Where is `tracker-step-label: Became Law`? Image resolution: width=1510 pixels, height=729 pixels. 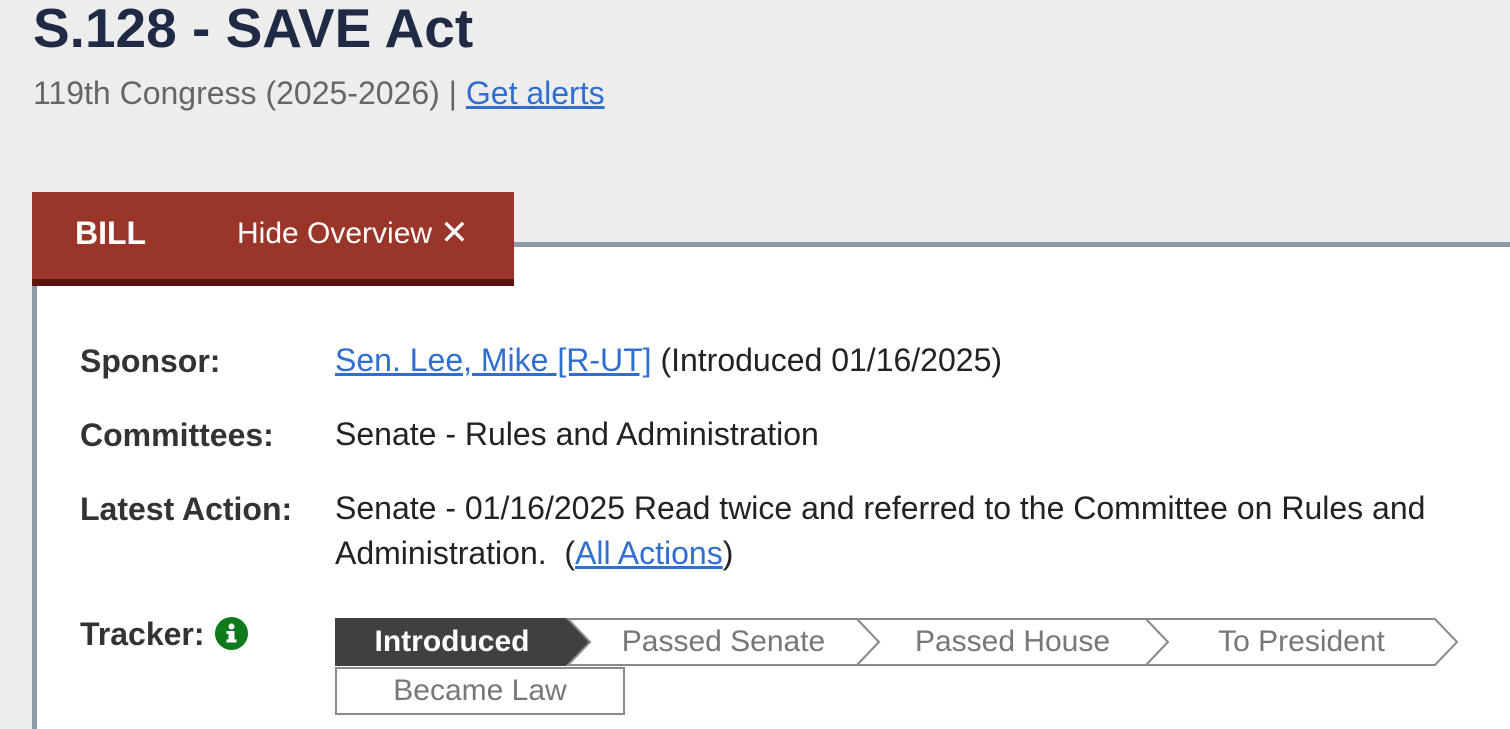 tracker-step-label: Became Law is located at coordinates (480, 690).